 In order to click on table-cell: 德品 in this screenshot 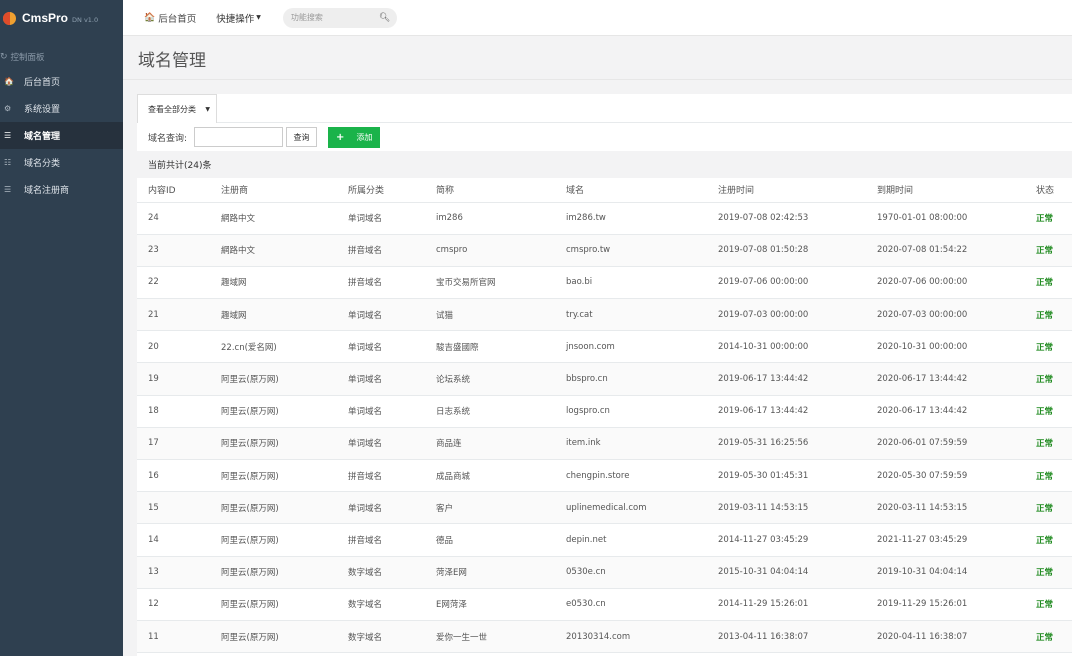, I will do `click(490, 540)`.